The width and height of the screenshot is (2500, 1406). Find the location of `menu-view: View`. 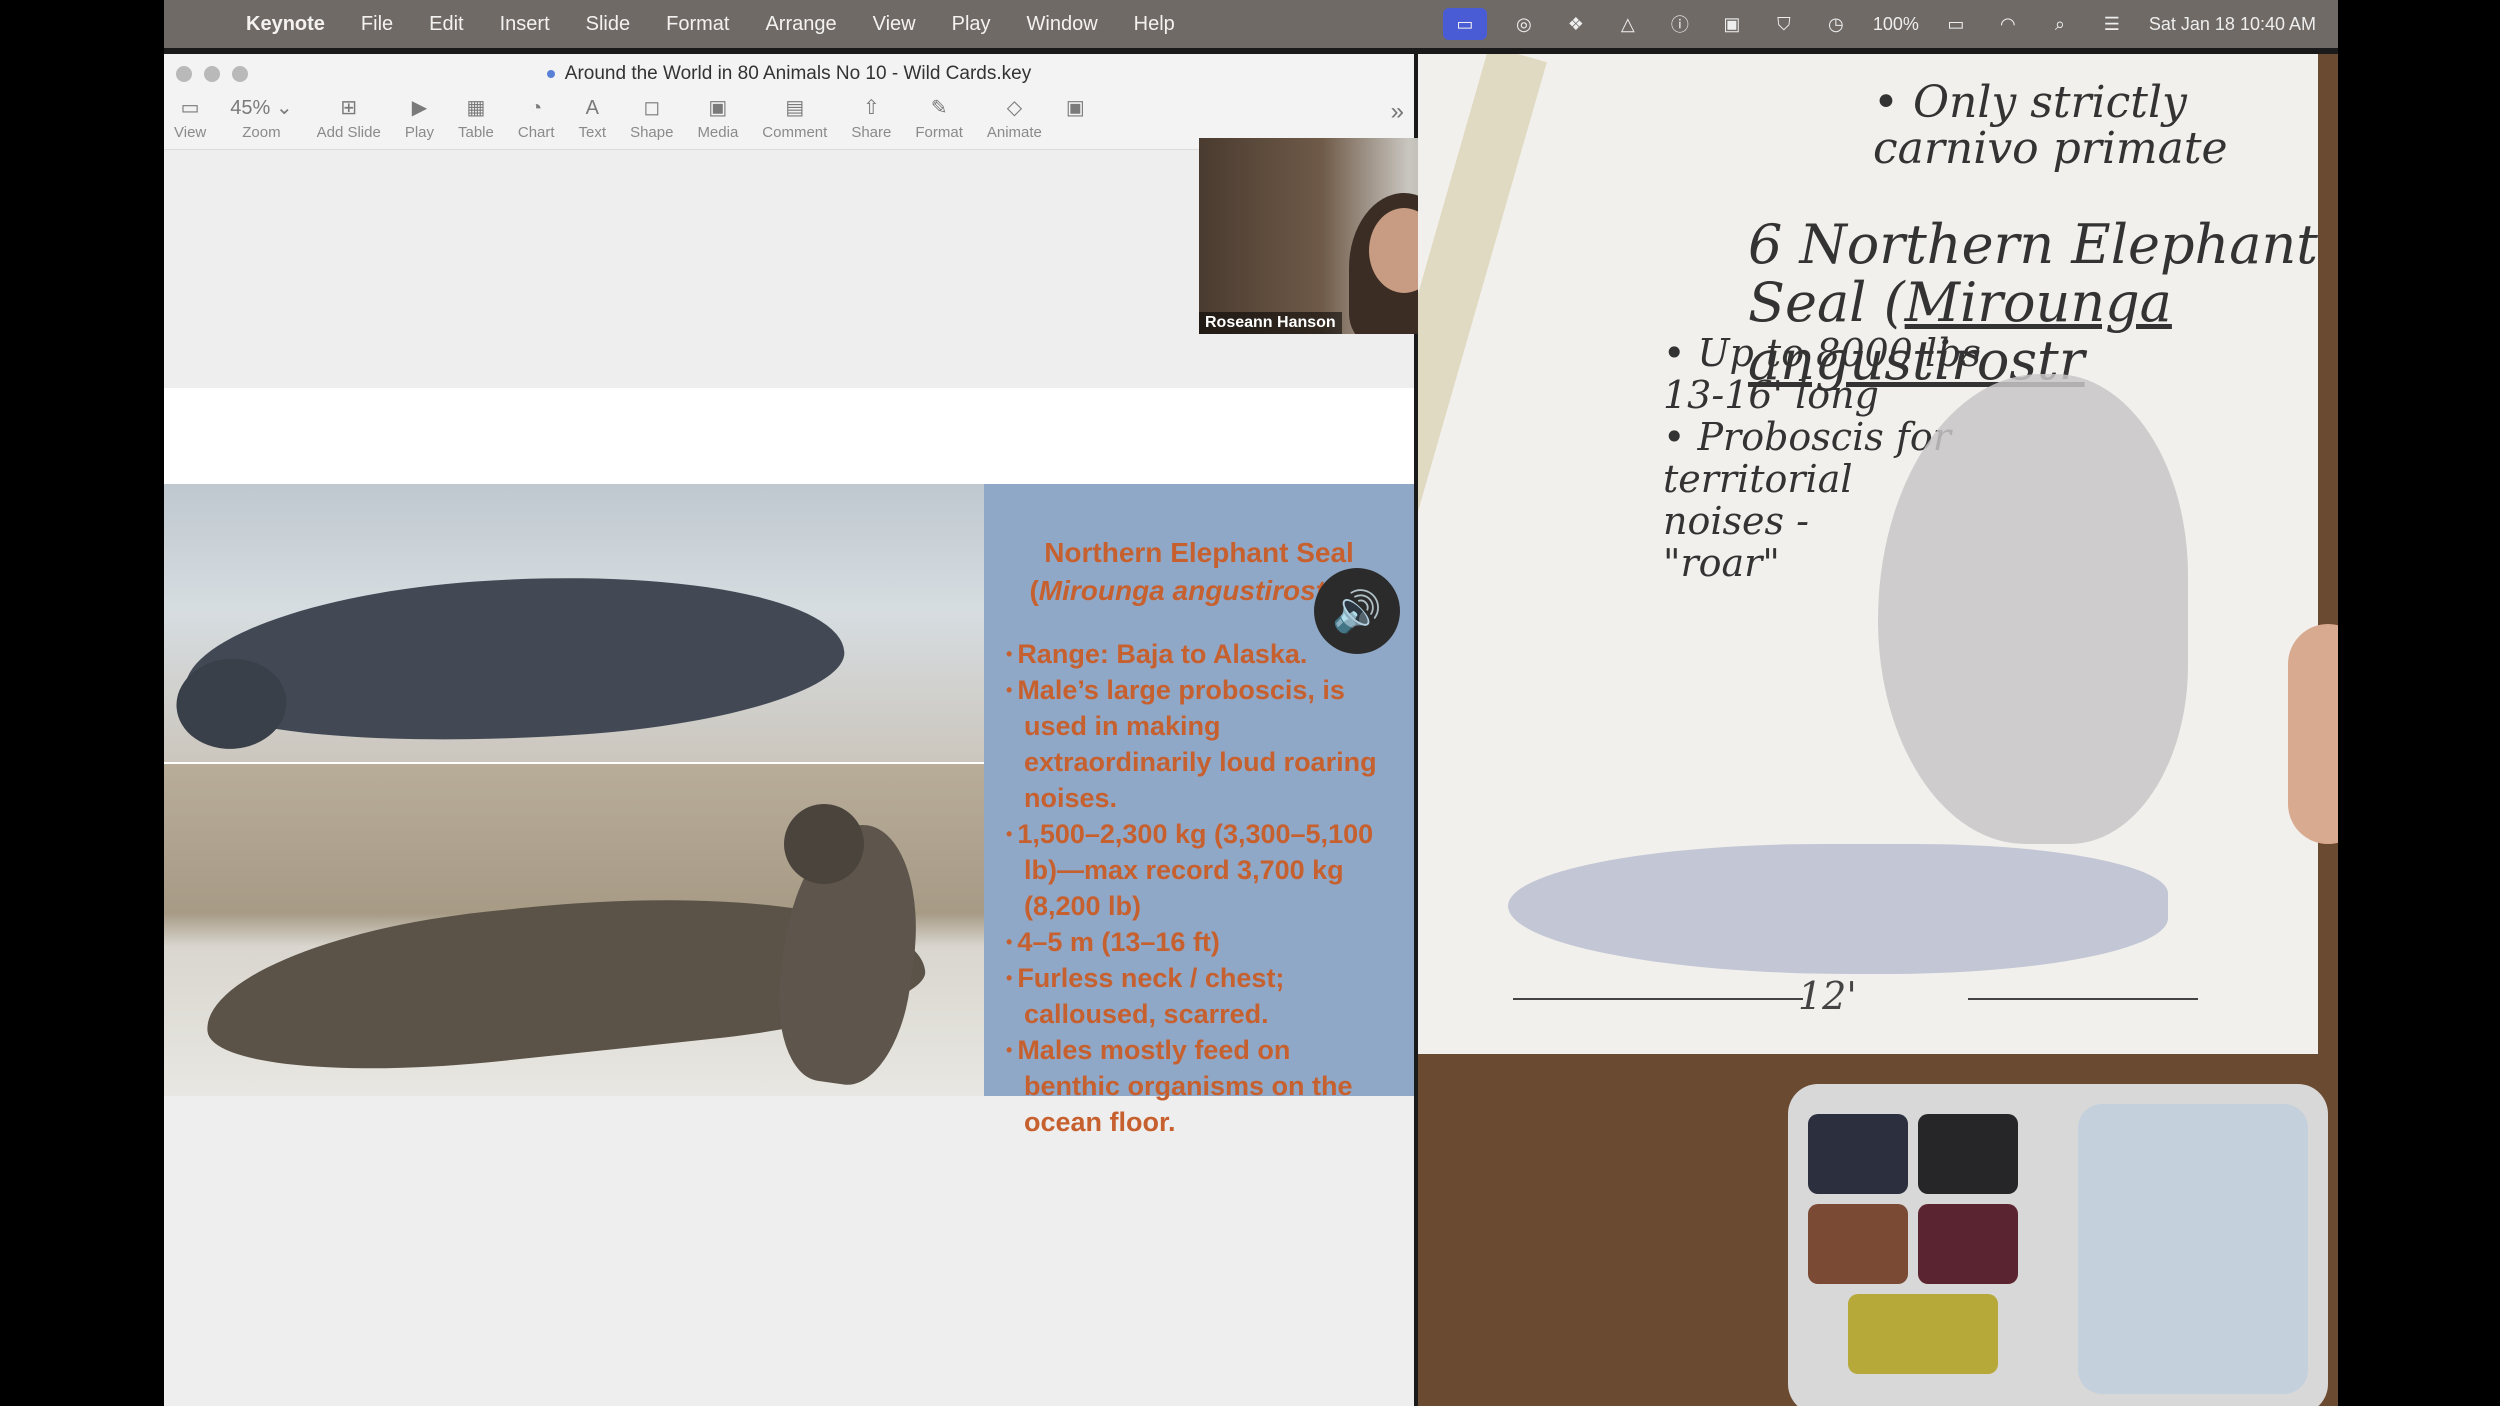

menu-view: View is located at coordinates (894, 24).